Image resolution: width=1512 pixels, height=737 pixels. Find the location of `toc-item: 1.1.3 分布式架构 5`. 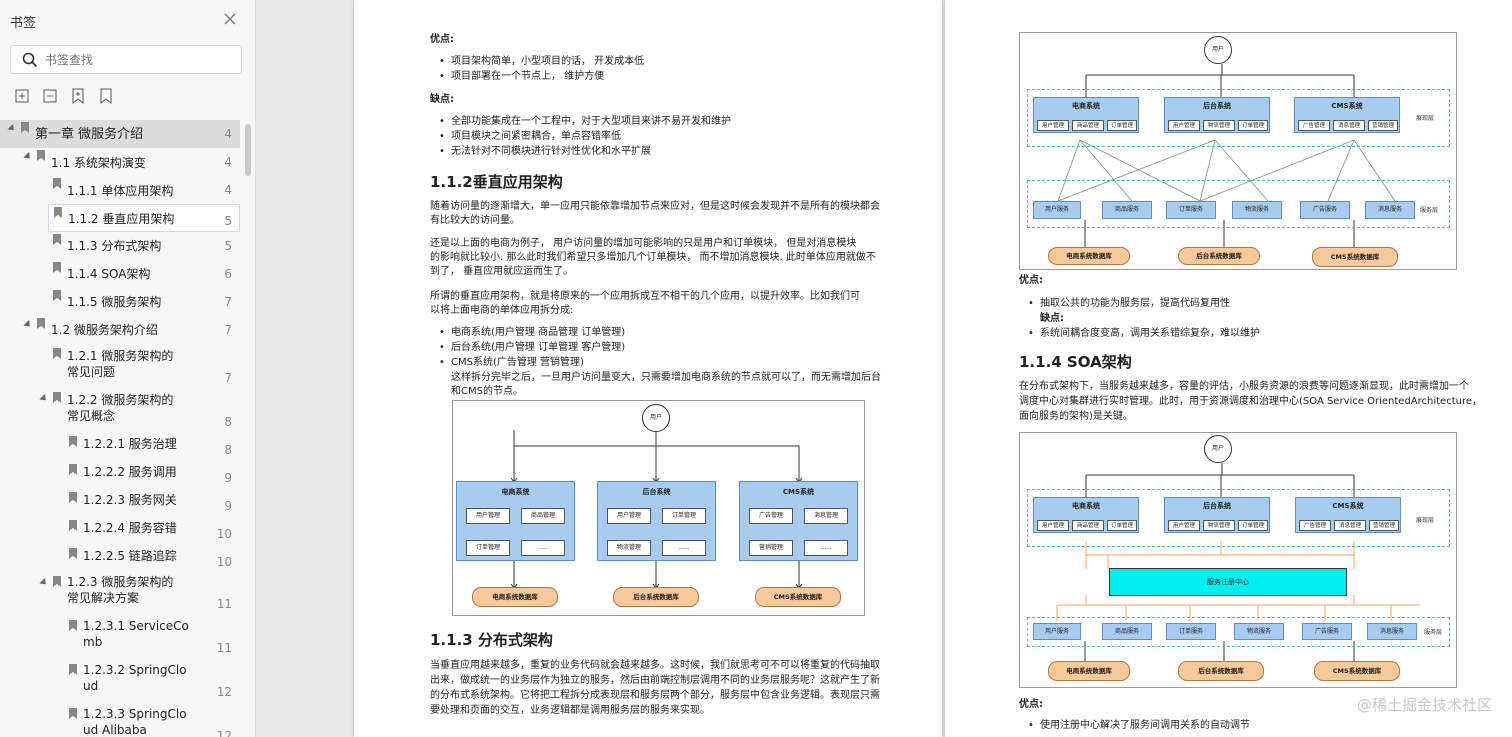

toc-item: 1.1.3 分布式架构 5 is located at coordinates (120, 246).